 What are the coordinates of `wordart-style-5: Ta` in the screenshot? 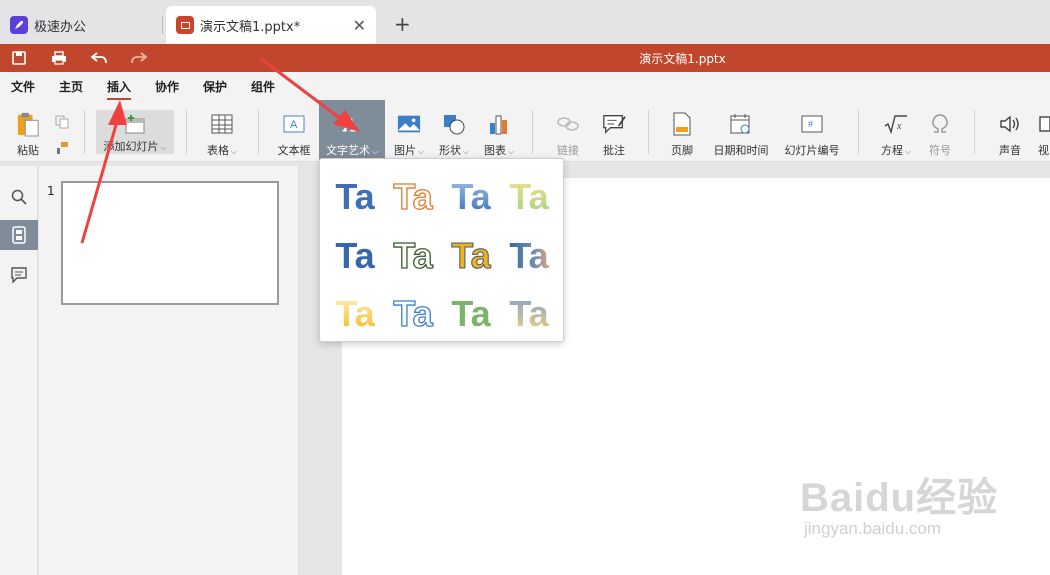 It's located at (355, 255).